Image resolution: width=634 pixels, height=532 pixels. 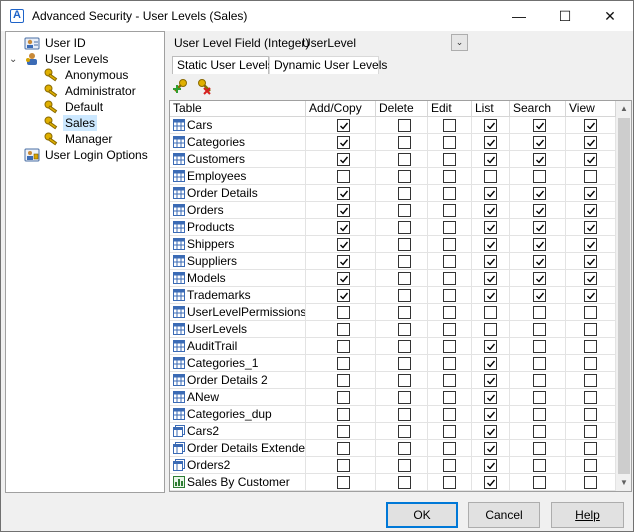 I want to click on table-name-cell: ANew, so click(x=238, y=397).